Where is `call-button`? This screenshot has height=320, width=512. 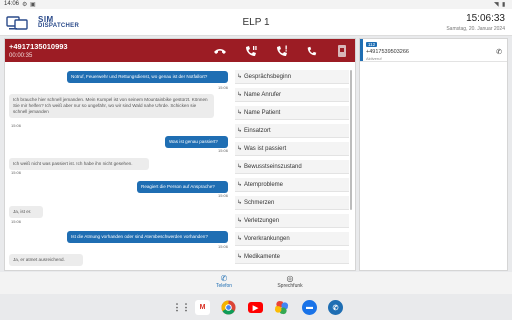 call-button is located at coordinates (312, 50).